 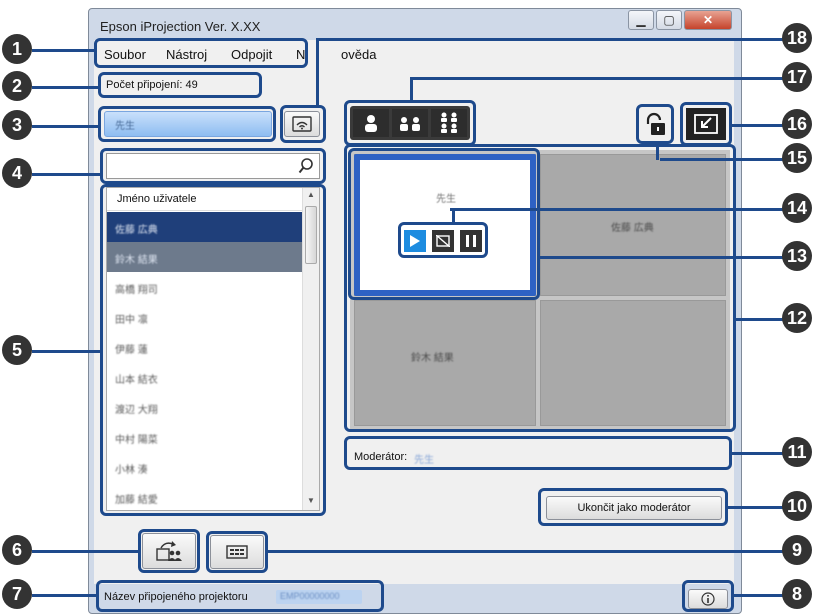 What do you see at coordinates (237, 552) in the screenshot?
I see `highlight-thumbnail` at bounding box center [237, 552].